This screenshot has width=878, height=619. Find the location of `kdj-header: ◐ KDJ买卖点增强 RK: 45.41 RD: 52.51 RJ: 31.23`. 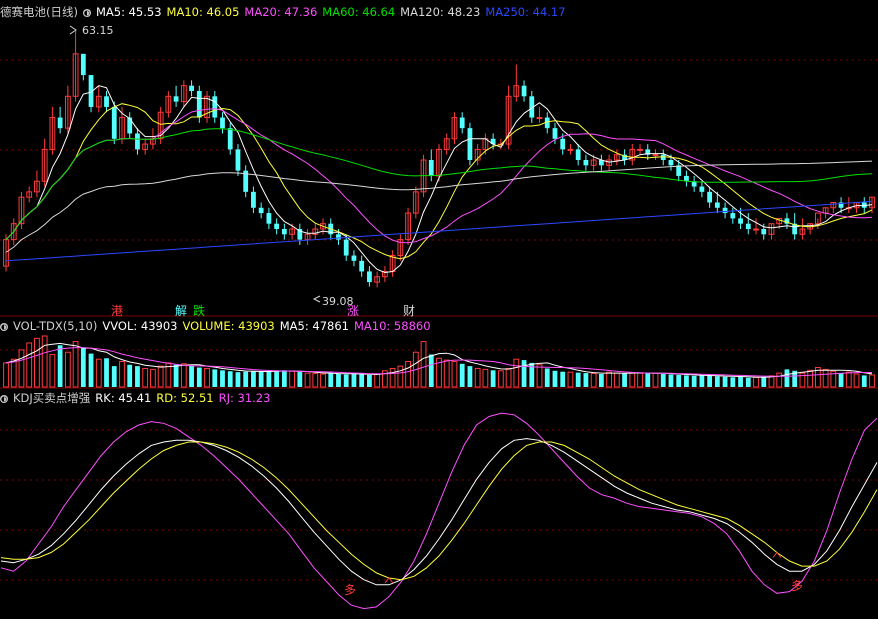

kdj-header: ◐ KDJ买卖点增强 RK: 45.41 RD: 52.51 RJ: 31.23 is located at coordinates (137, 398).